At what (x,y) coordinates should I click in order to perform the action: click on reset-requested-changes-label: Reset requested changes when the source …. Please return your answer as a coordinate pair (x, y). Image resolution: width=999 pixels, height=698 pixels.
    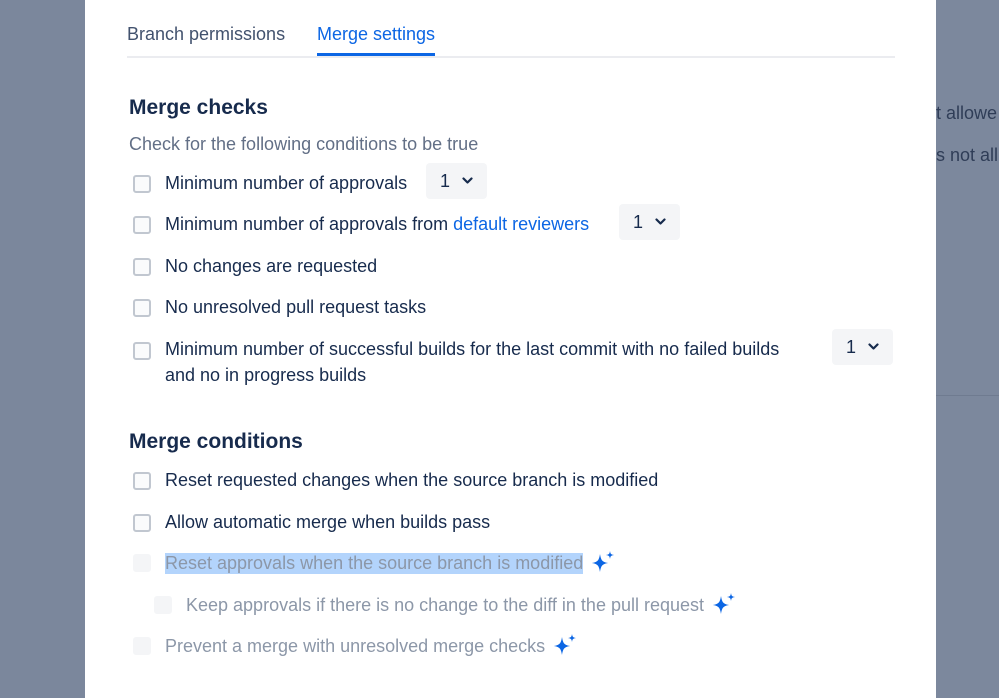
    Looking at the image, I should click on (412, 480).